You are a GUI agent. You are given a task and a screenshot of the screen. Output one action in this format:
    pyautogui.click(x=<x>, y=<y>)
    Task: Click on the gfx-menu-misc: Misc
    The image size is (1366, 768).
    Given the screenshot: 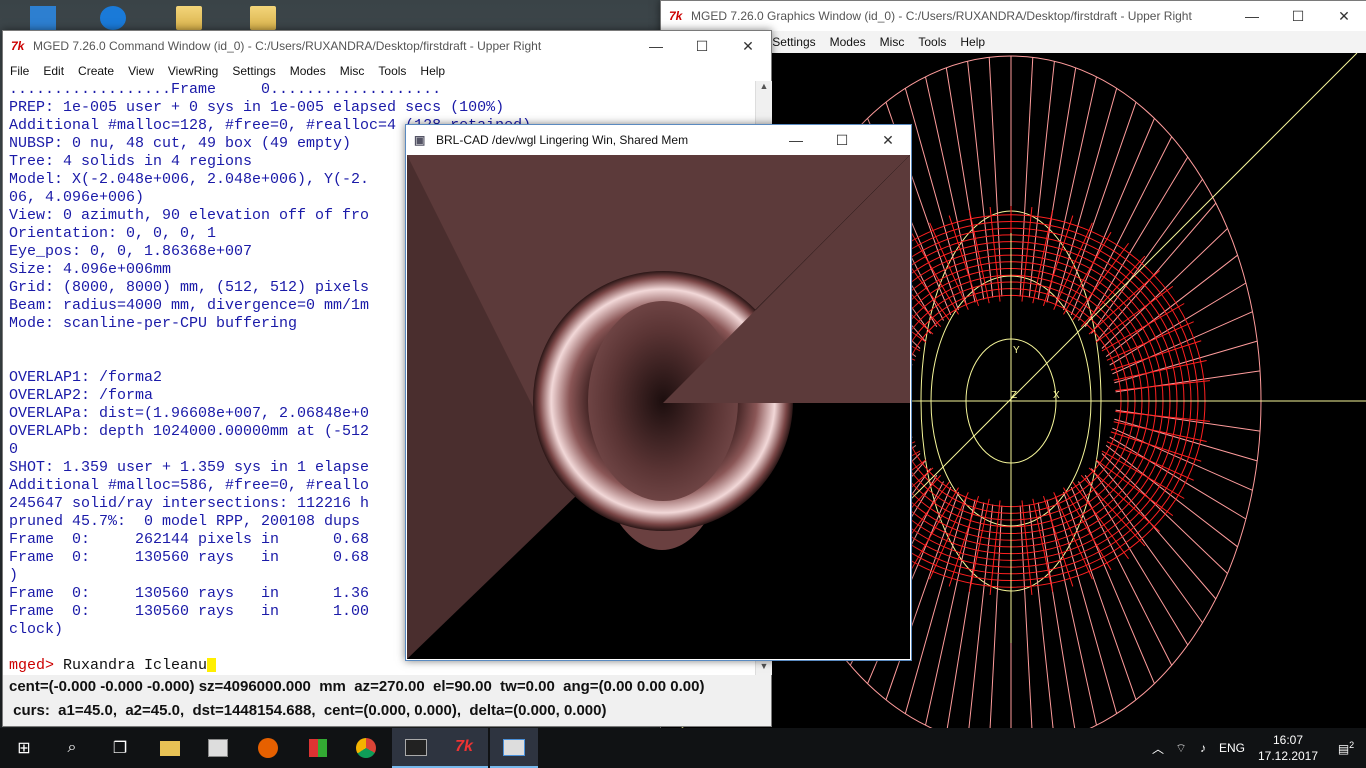 What is the action you would take?
    pyautogui.click(x=892, y=42)
    